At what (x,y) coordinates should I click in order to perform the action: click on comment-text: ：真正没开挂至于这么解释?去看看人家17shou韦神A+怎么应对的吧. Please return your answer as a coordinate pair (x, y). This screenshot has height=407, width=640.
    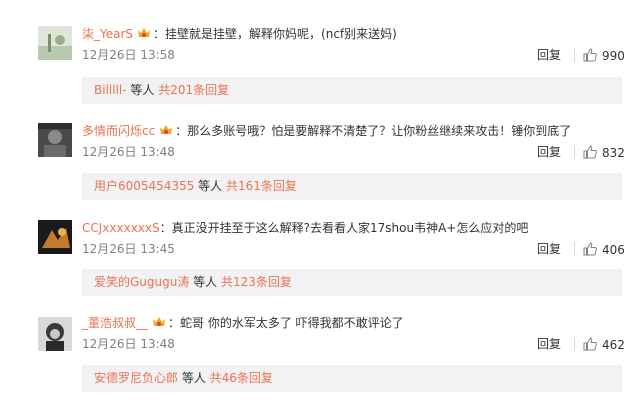
    Looking at the image, I should click on (344, 228).